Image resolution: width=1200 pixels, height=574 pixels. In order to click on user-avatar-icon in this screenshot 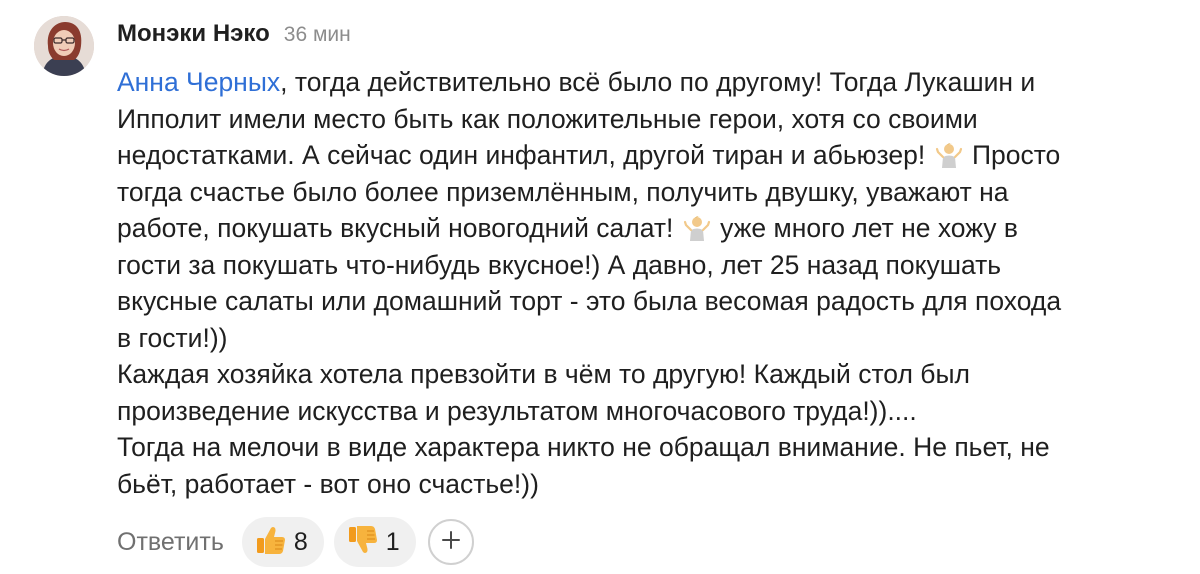, I will do `click(64, 46)`.